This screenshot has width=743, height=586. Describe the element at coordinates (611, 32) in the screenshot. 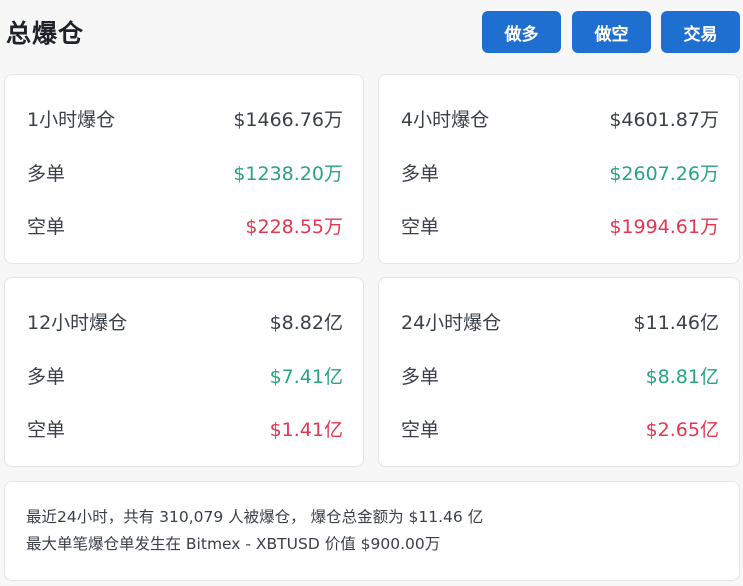

I see `go-short-button: 做空` at that location.